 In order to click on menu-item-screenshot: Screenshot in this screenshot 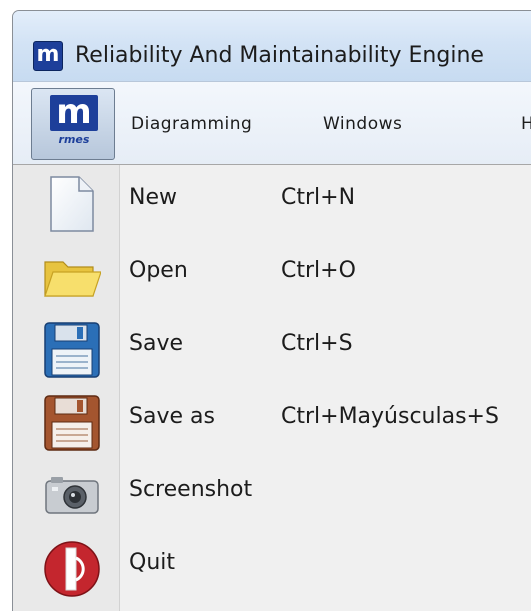, I will do `click(272, 495)`.